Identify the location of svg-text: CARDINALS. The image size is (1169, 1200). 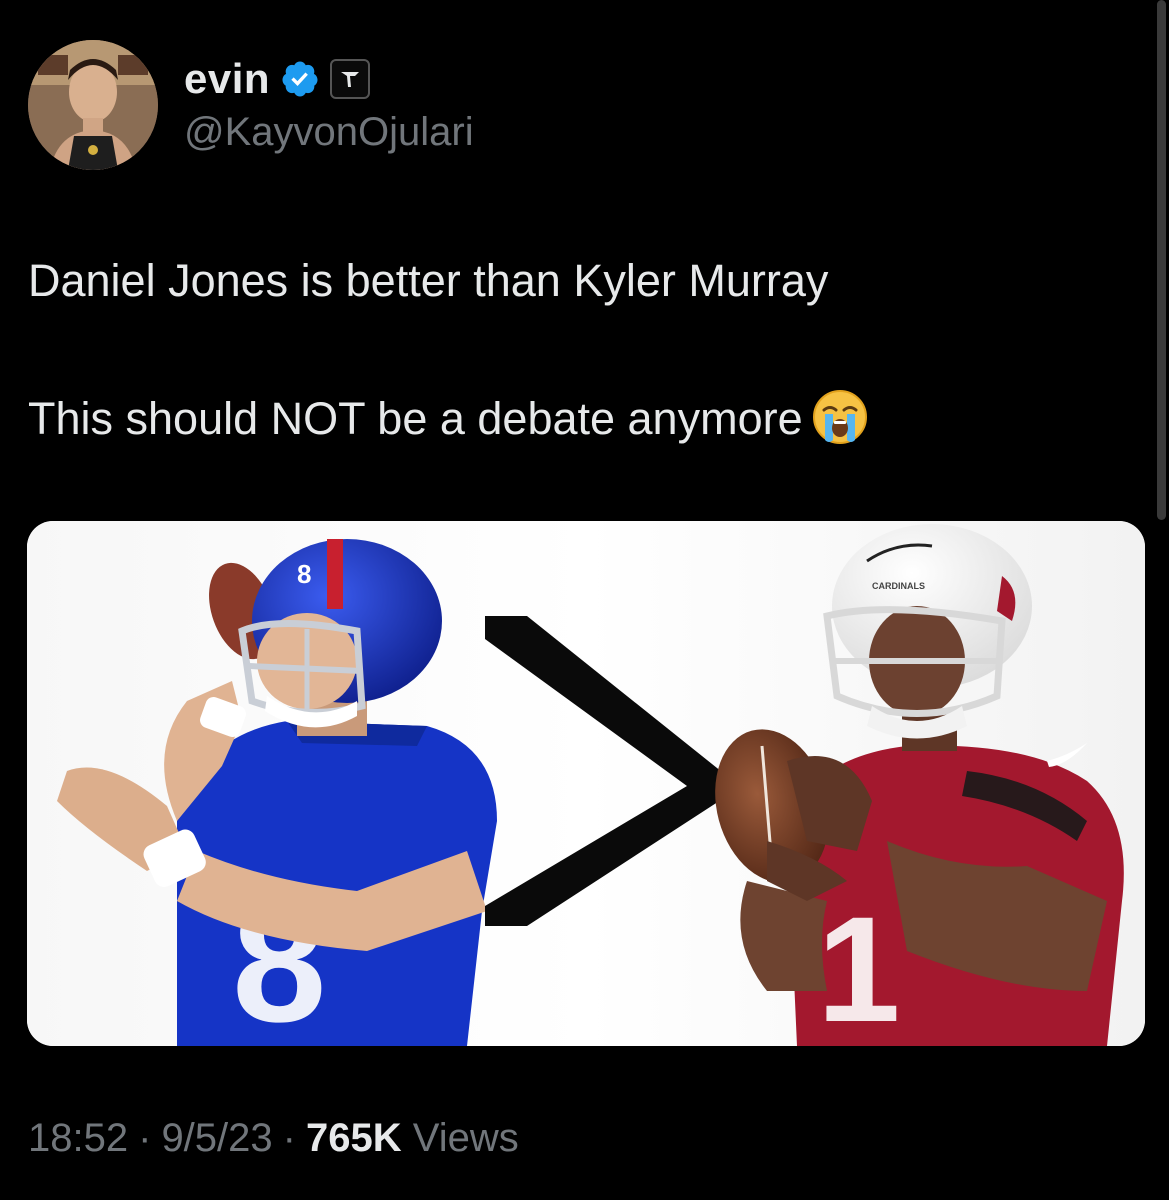
(898, 586).